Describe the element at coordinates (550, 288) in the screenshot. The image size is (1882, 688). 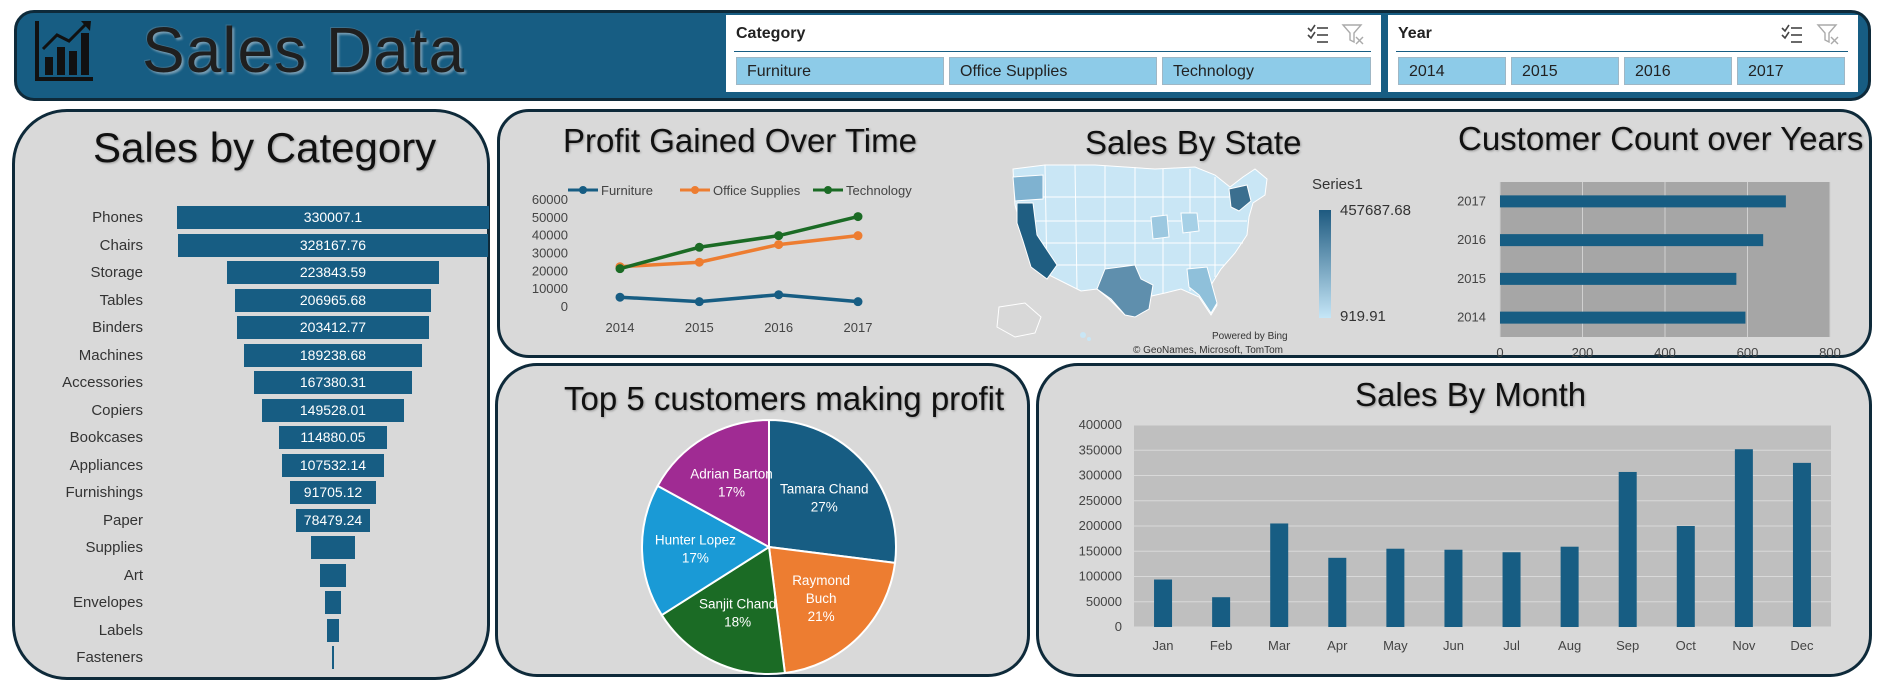
I see `y-tick-label: 10000` at that location.